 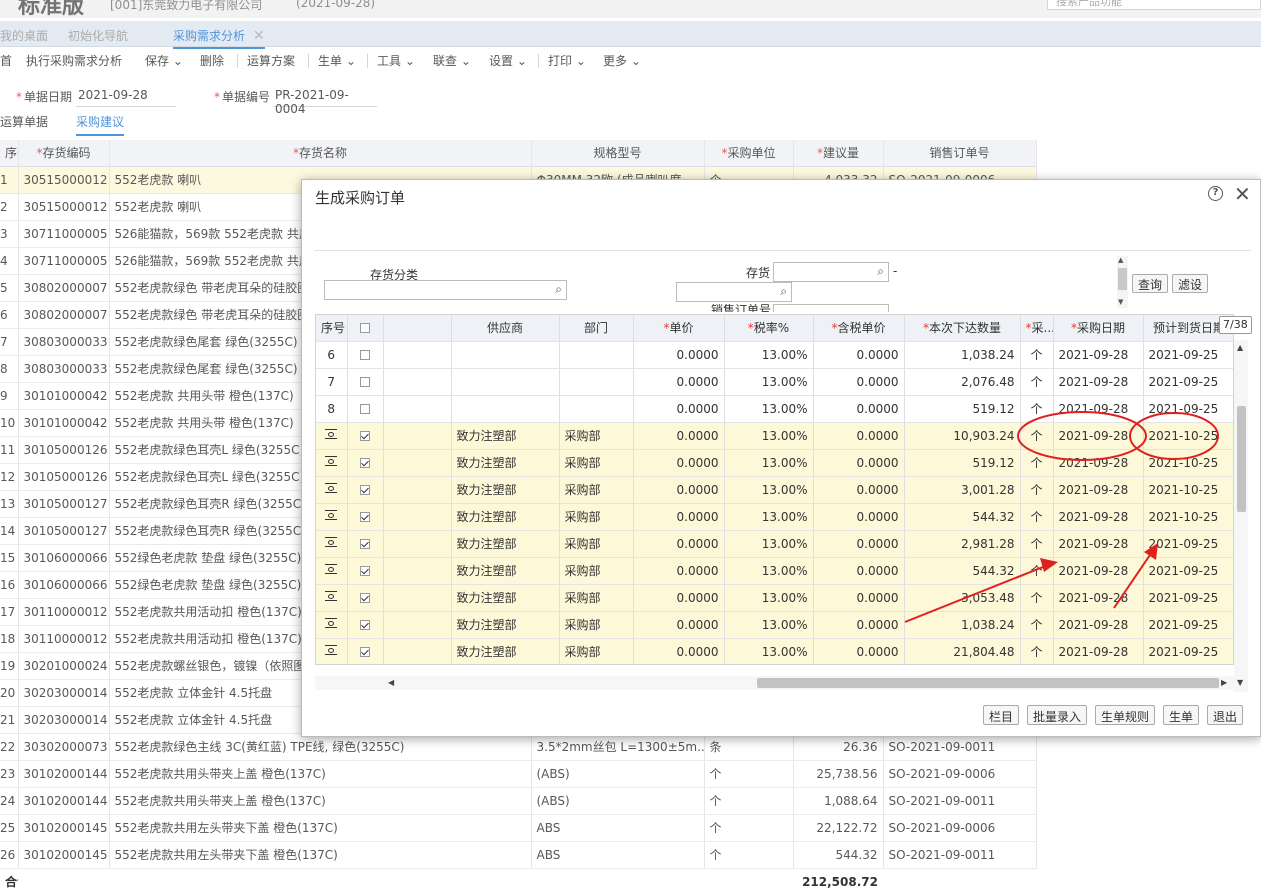 I want to click on column-header: 供应商, so click(x=505, y=328).